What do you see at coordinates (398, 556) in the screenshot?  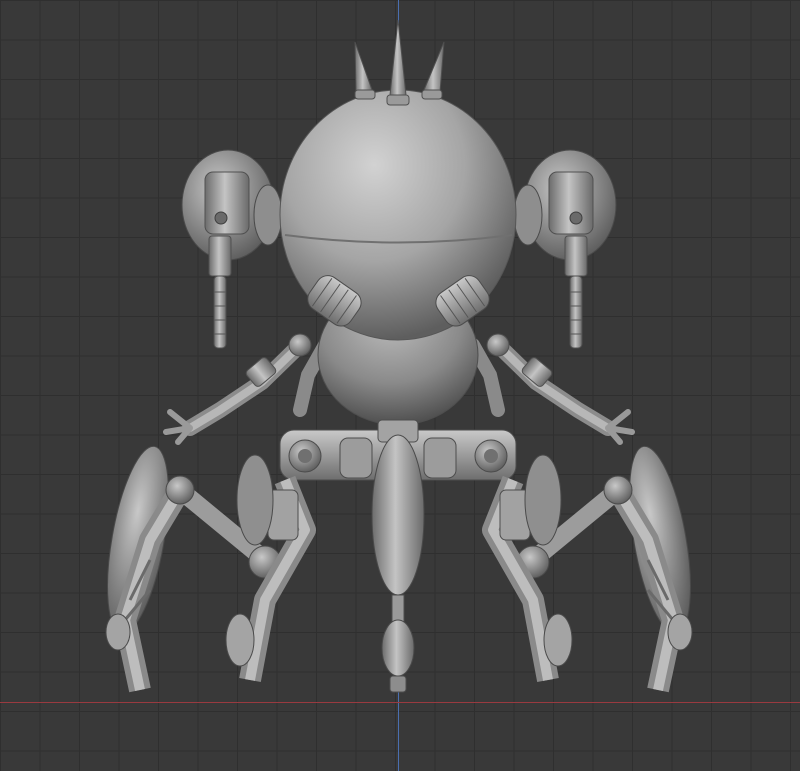 I see `center-tail` at bounding box center [398, 556].